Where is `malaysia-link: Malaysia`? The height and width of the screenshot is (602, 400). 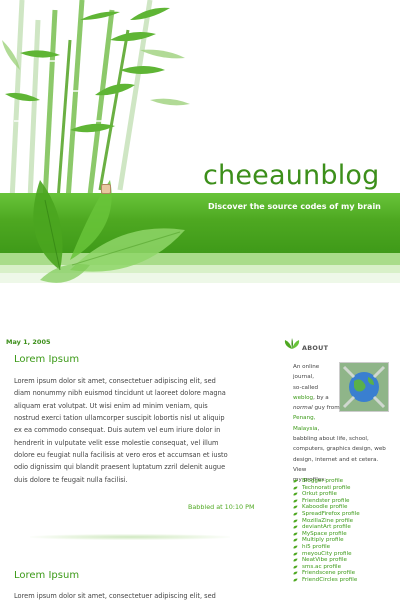 malaysia-link: Malaysia is located at coordinates (305, 429).